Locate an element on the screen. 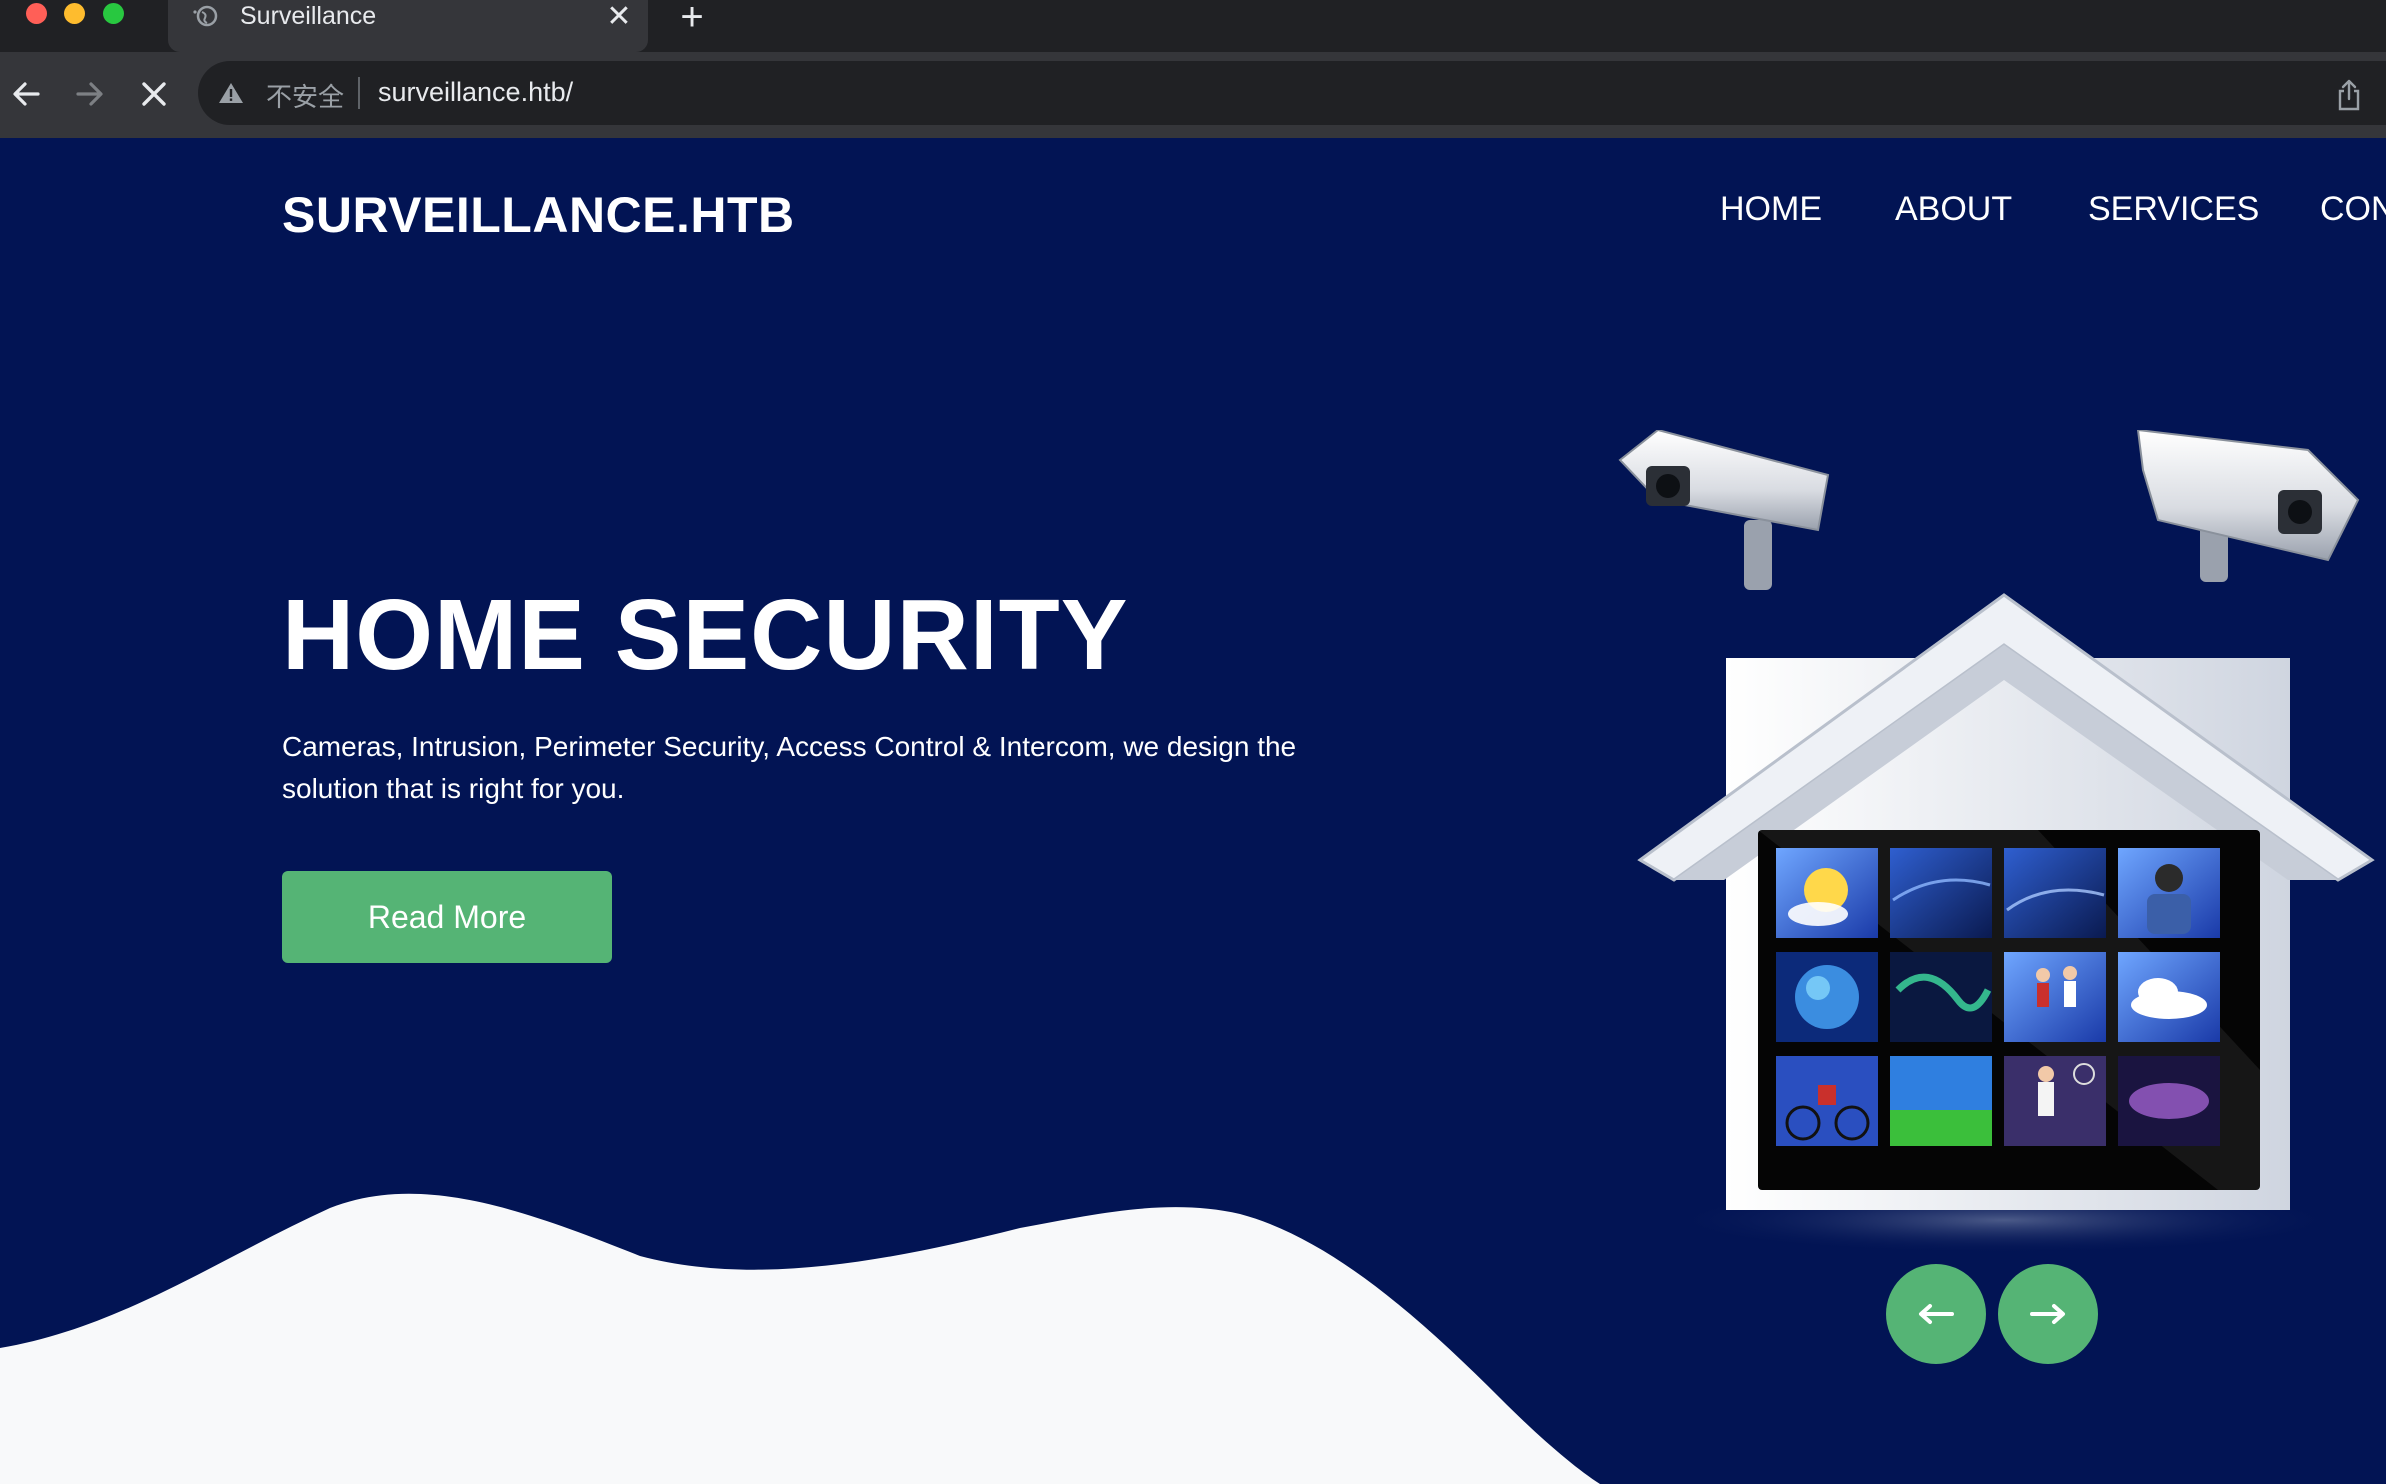 The height and width of the screenshot is (1484, 2386). stop-loading-button is located at coordinates (154, 94).